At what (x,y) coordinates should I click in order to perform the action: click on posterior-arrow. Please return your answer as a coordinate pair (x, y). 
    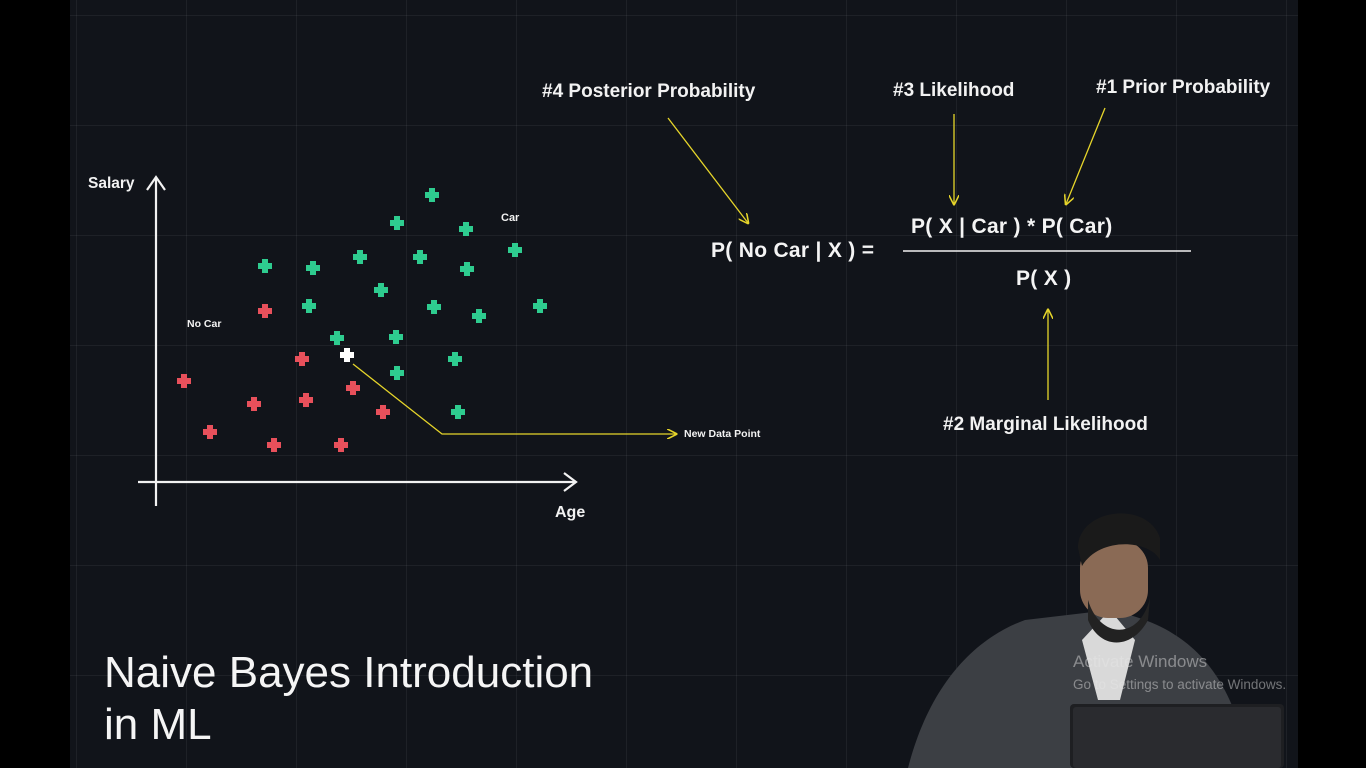
    Looking at the image, I should click on (707, 170).